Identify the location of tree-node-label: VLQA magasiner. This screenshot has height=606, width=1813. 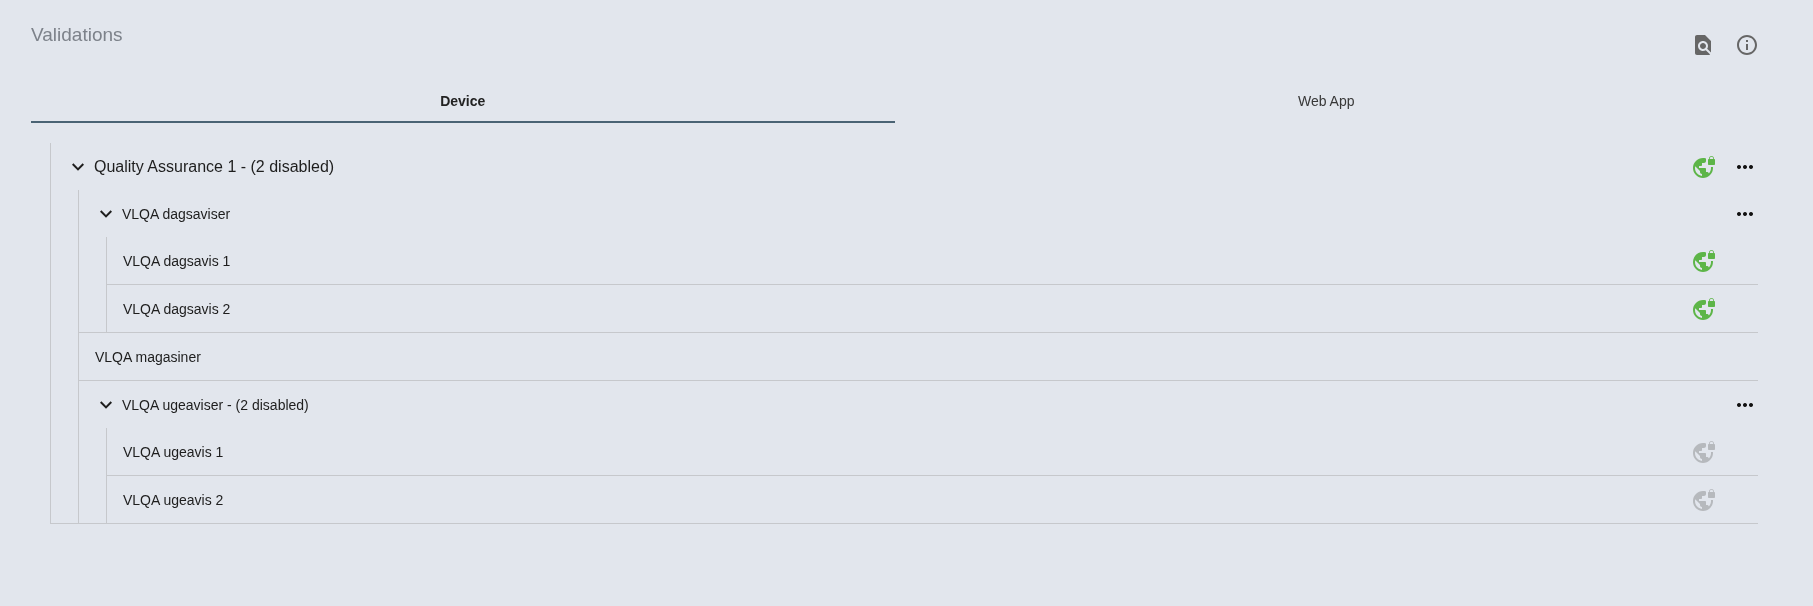
(148, 356).